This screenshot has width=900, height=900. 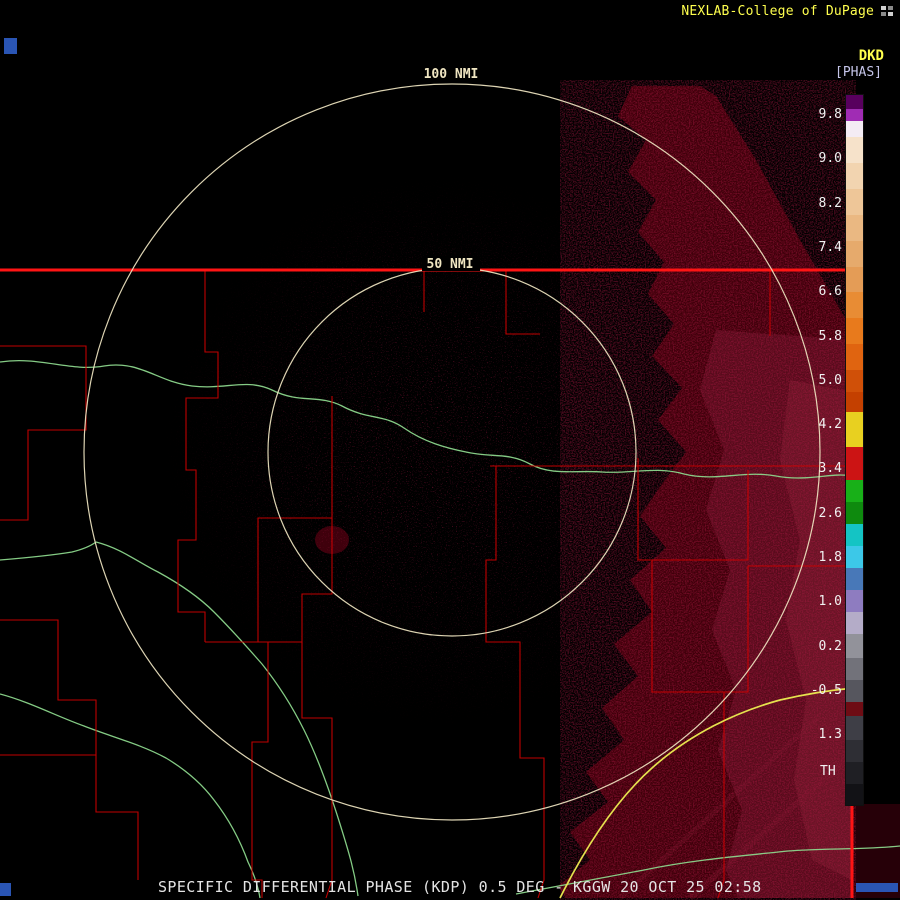 What do you see at coordinates (777, 11) in the screenshot?
I see `site-title: NEXLAB-College of DuPage` at bounding box center [777, 11].